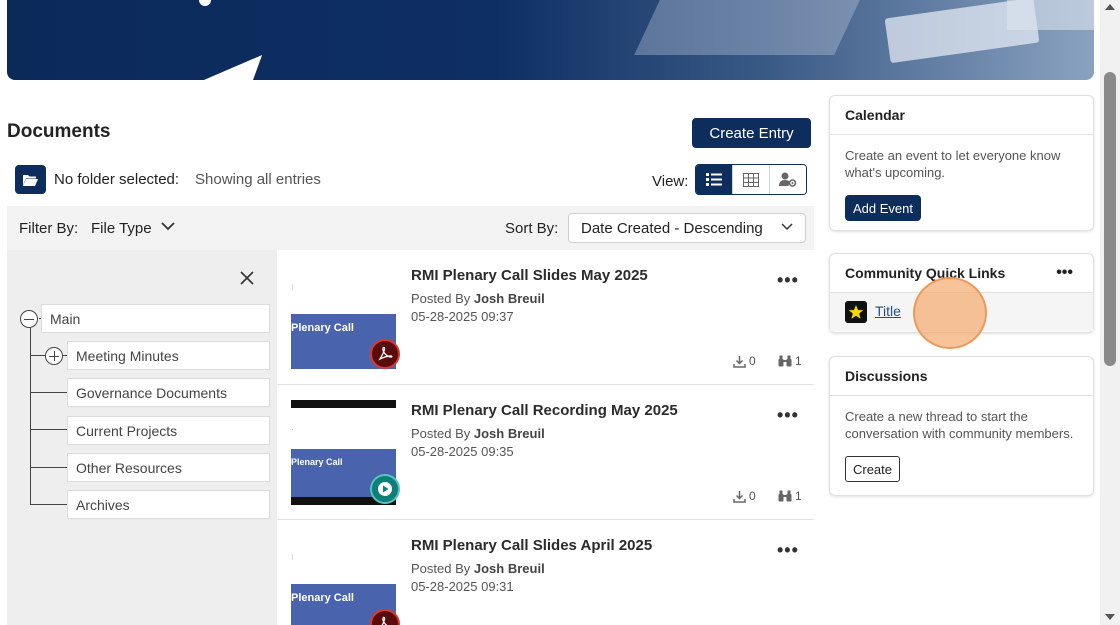 The width and height of the screenshot is (1120, 625). I want to click on scrollbar-thumb, so click(1110, 219).